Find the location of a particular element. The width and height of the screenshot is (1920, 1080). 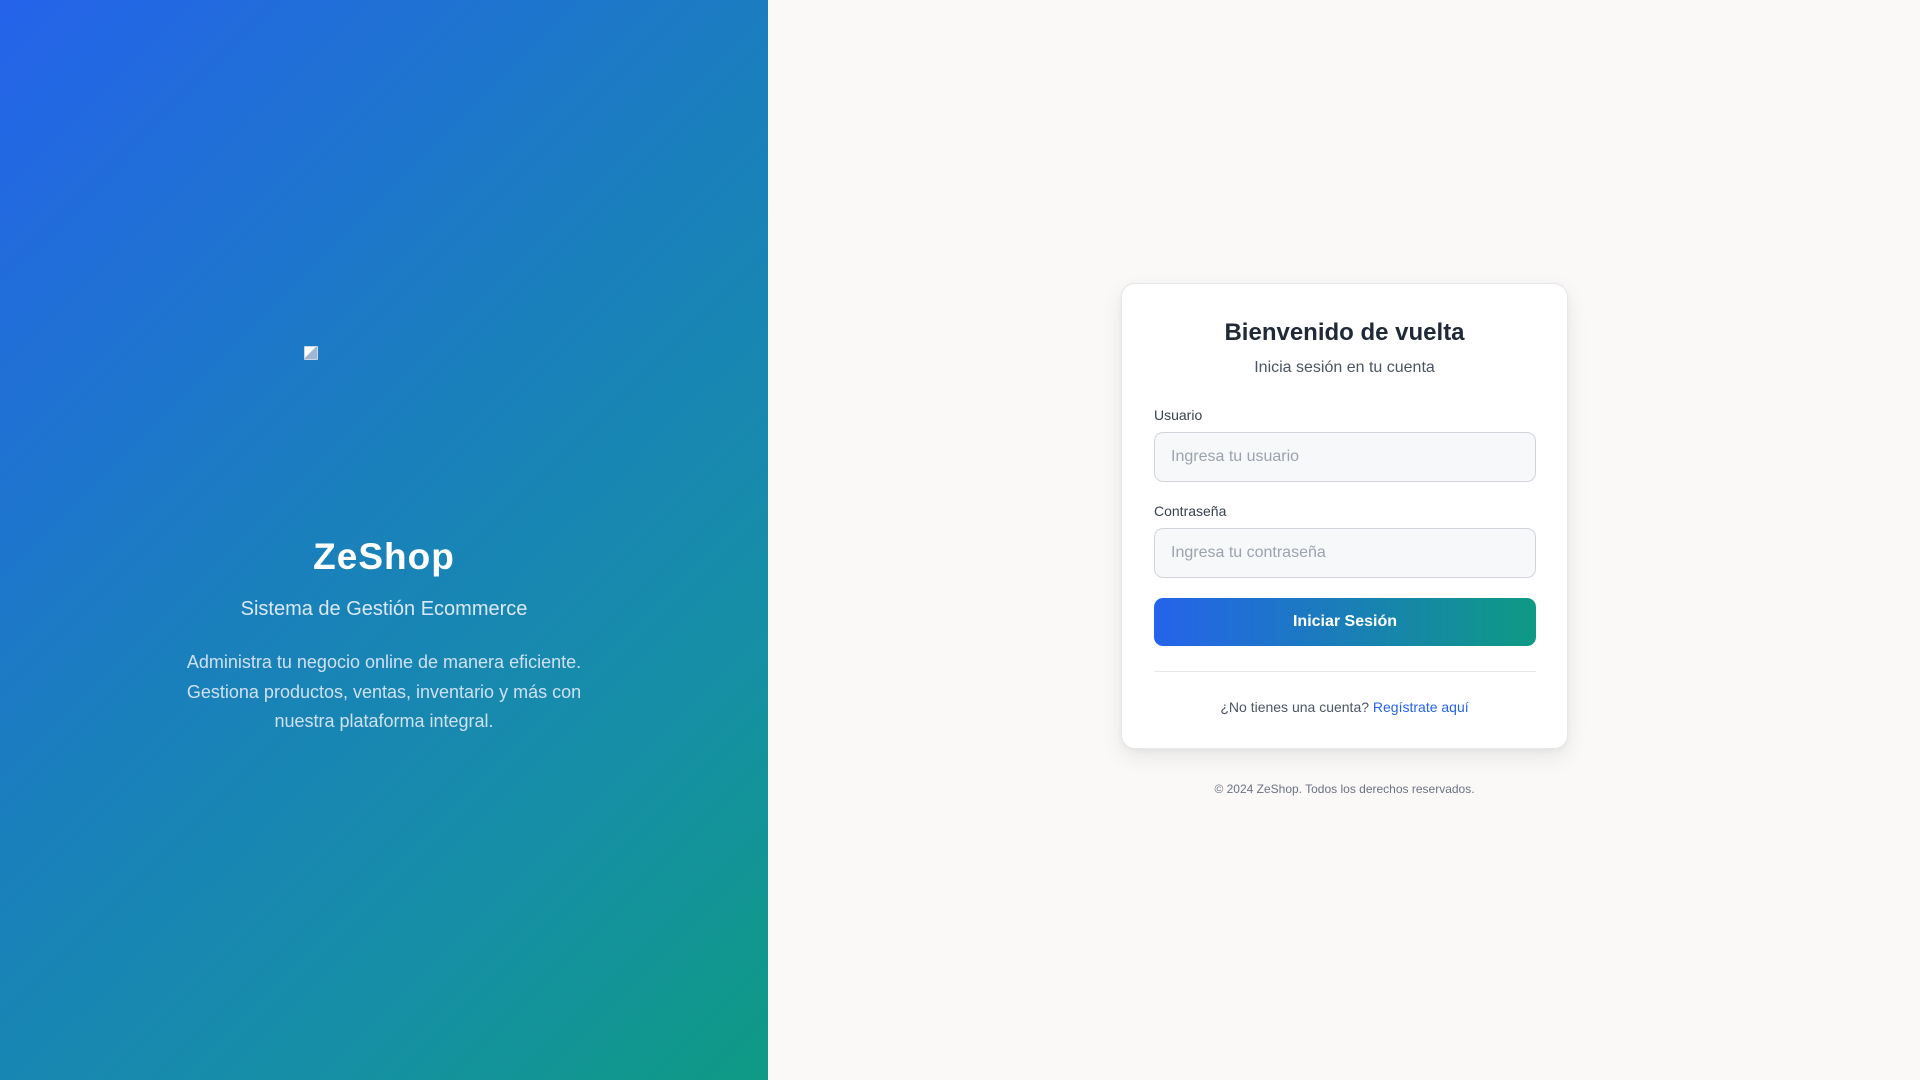

password-input is located at coordinates (1345, 553).